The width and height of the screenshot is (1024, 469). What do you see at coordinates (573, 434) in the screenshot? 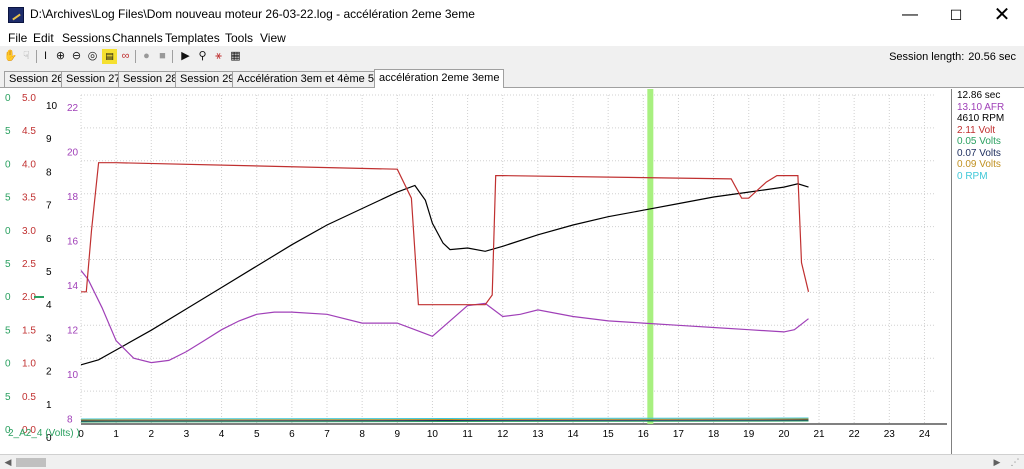
I see `x-tick-label: 14` at bounding box center [573, 434].